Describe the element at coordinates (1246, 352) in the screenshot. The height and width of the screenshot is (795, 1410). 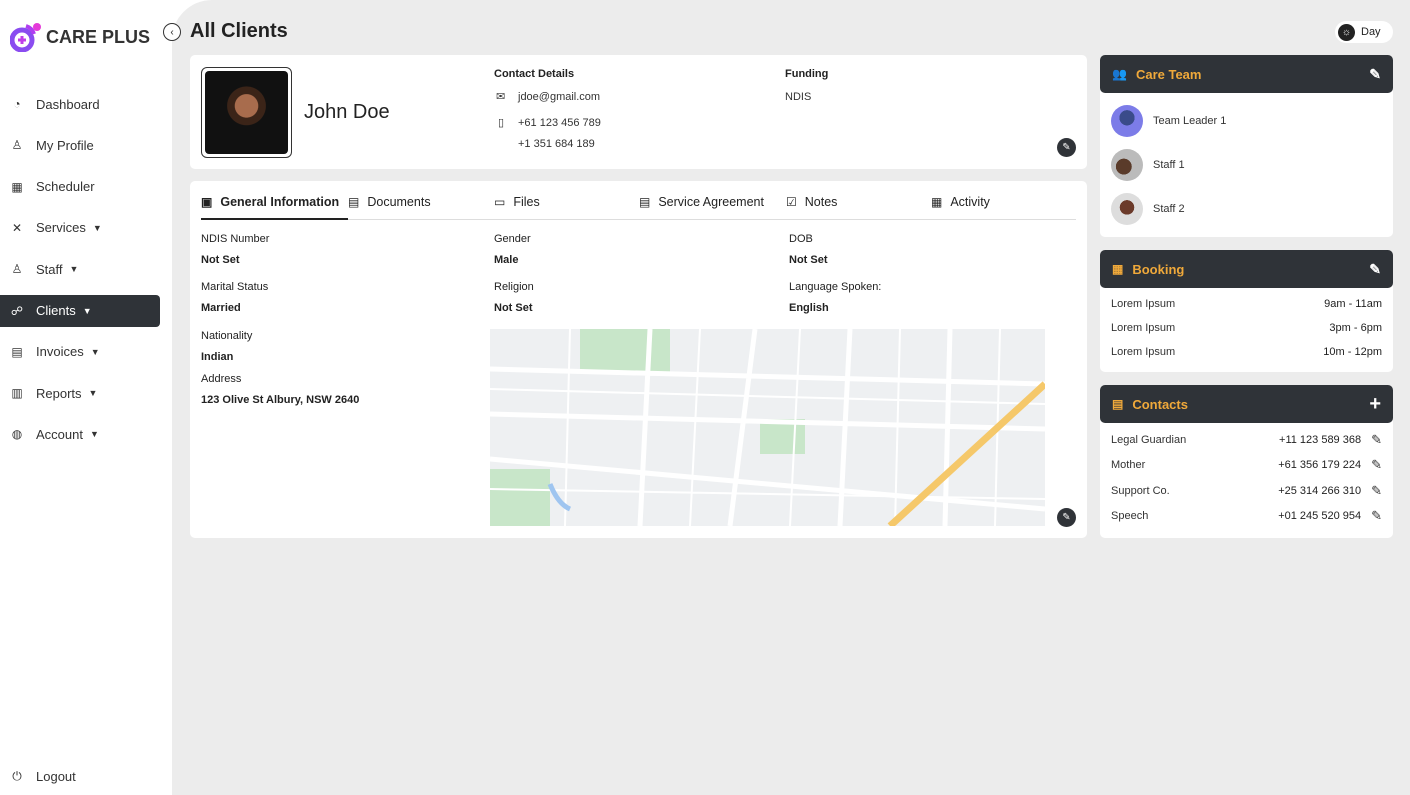
I see `booking-row: Lorem Ipsum 10m - 12pm` at that location.